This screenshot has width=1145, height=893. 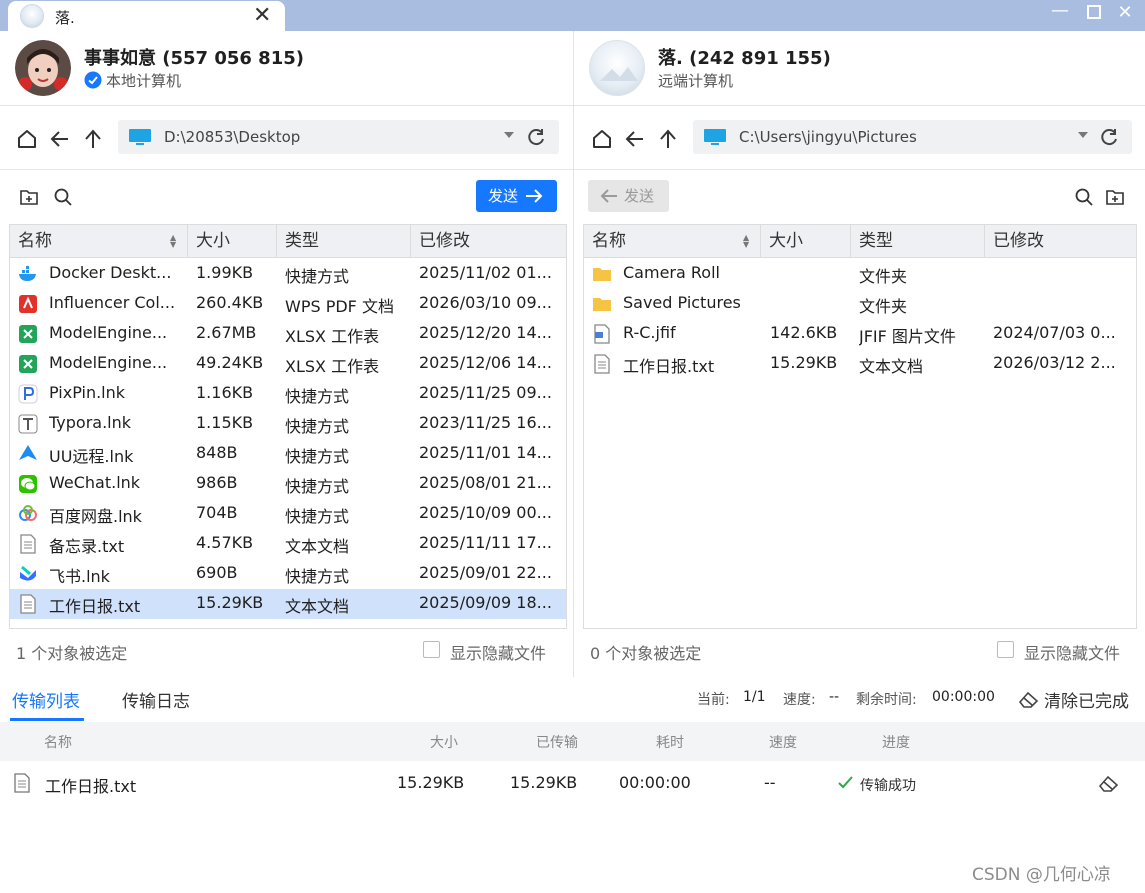 What do you see at coordinates (146, 16) in the screenshot?
I see `session-tab: 落. ✕` at bounding box center [146, 16].